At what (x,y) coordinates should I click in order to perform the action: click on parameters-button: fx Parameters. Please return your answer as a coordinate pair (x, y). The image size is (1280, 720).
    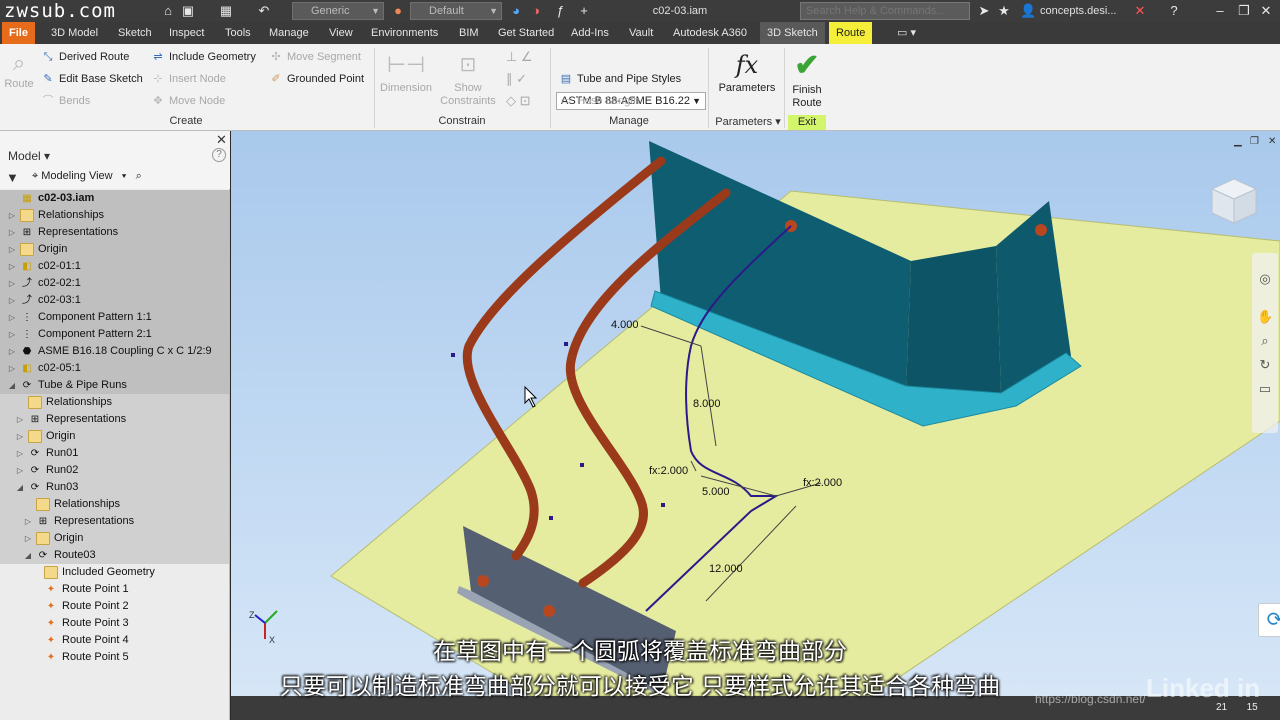
    Looking at the image, I should click on (747, 71).